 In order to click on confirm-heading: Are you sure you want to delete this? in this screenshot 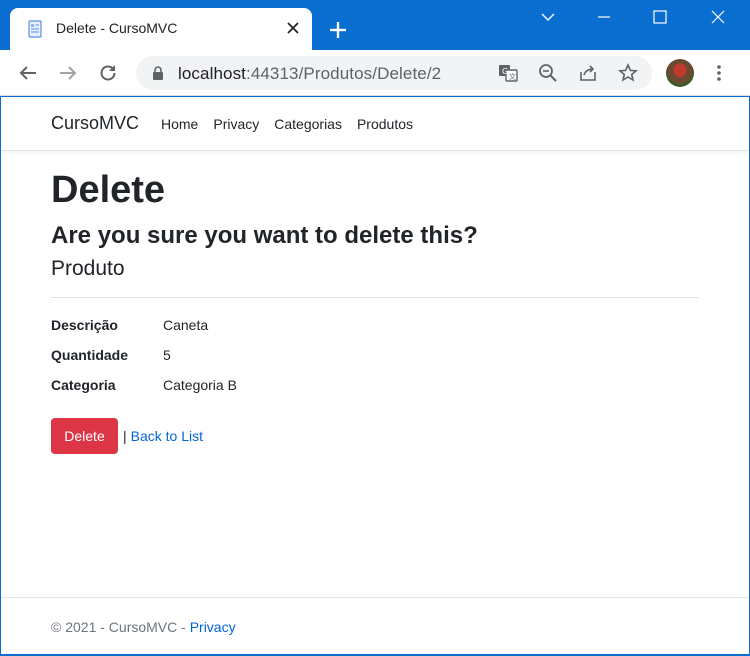, I will do `click(264, 235)`.